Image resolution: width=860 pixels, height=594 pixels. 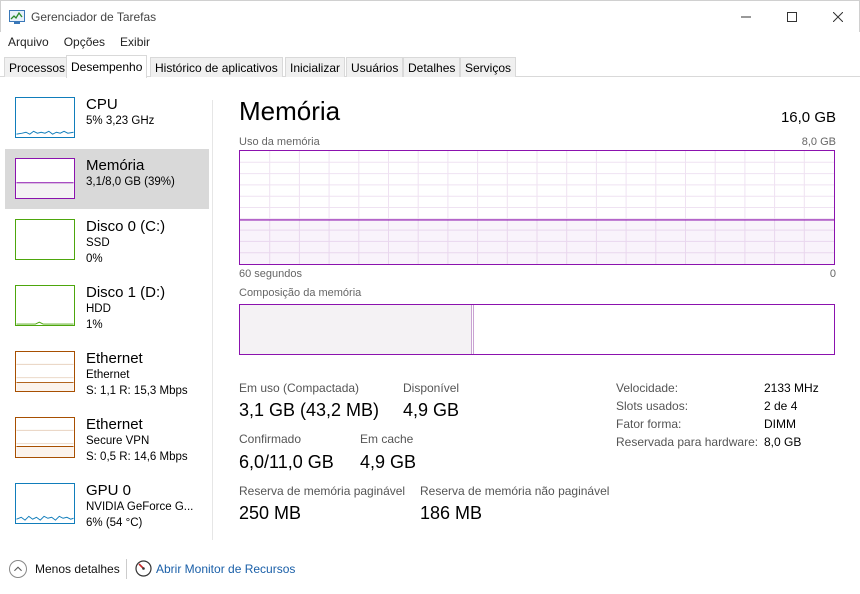 I want to click on chevron-up-icon, so click(x=18, y=569).